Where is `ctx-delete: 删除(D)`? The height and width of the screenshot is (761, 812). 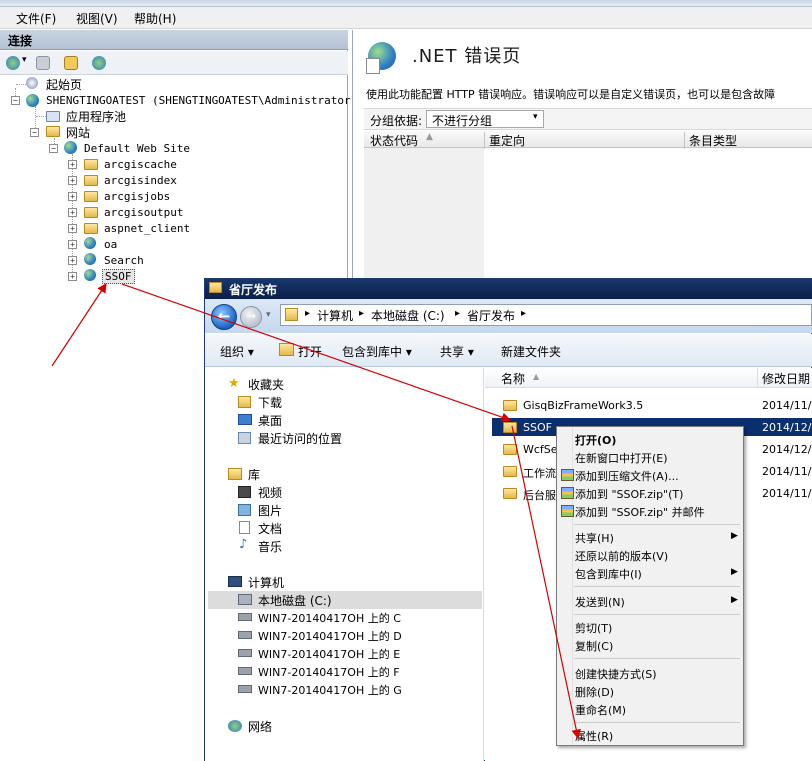
ctx-delete: 删除(D) is located at coordinates (594, 692).